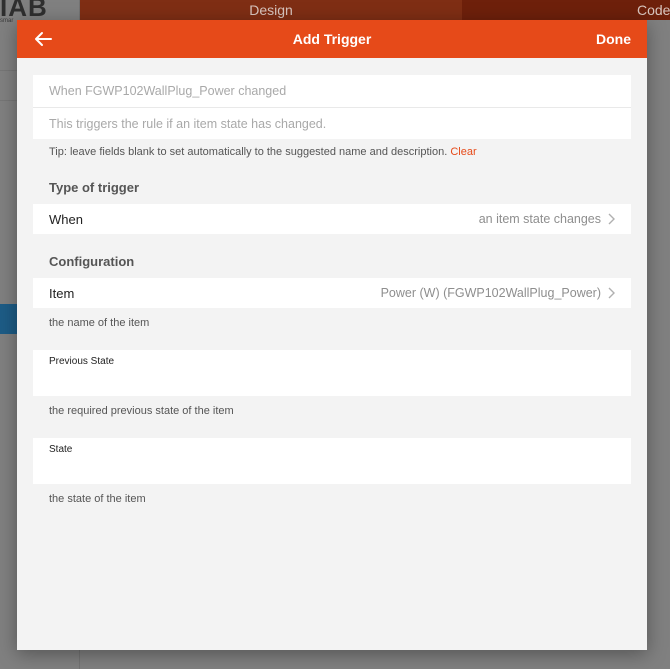 The width and height of the screenshot is (670, 669). Describe the element at coordinates (97, 499) in the screenshot. I see `state-hint: the state of the item` at that location.